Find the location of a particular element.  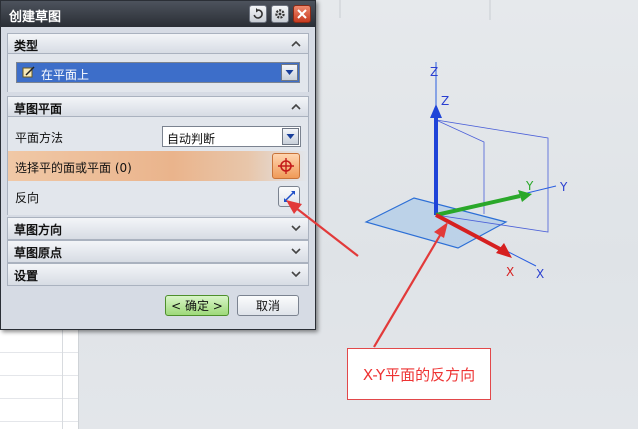

annotation-label: X-Y平面的反方向 is located at coordinates (419, 374).